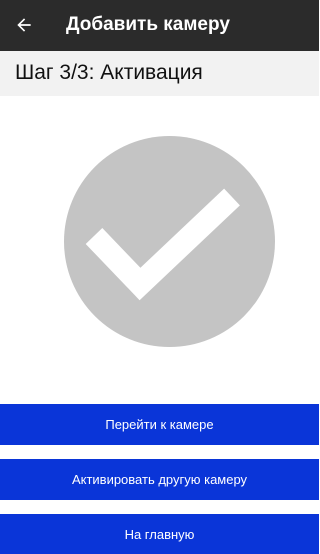 The height and width of the screenshot is (554, 320). I want to click on back-button, so click(24, 25).